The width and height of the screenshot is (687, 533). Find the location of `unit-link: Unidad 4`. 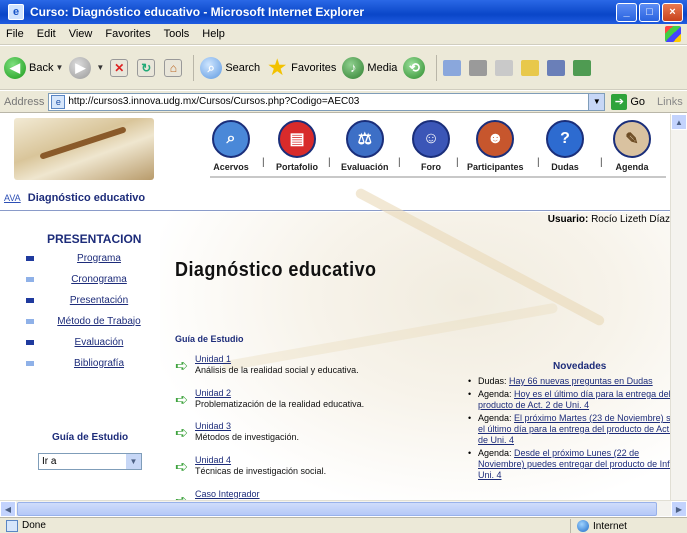

unit-link: Unidad 4 is located at coordinates (260, 460).